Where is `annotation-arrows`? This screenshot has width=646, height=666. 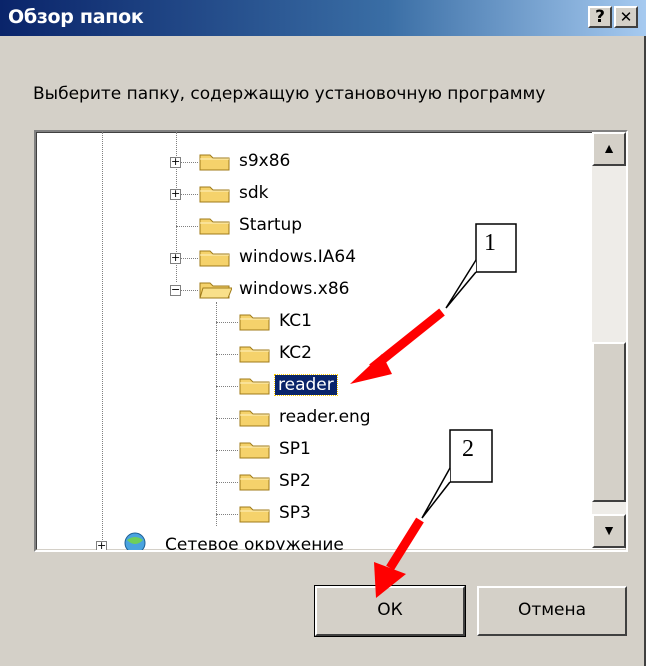 annotation-arrows is located at coordinates (433, 410).